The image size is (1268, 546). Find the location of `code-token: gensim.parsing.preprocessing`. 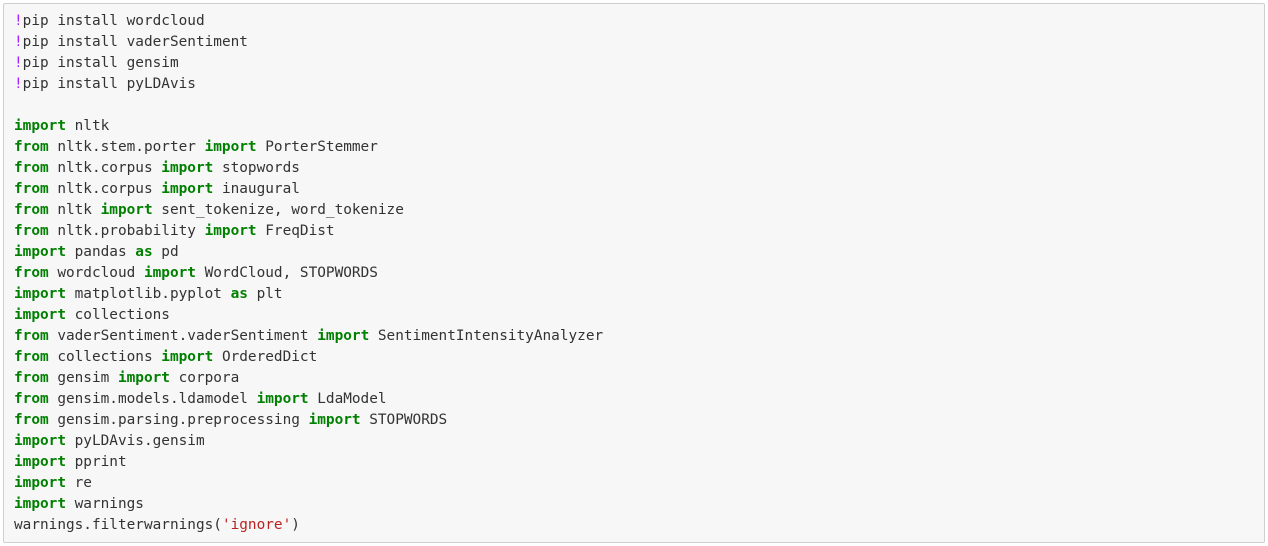

code-token: gensim.parsing.preprocessing is located at coordinates (178, 420).